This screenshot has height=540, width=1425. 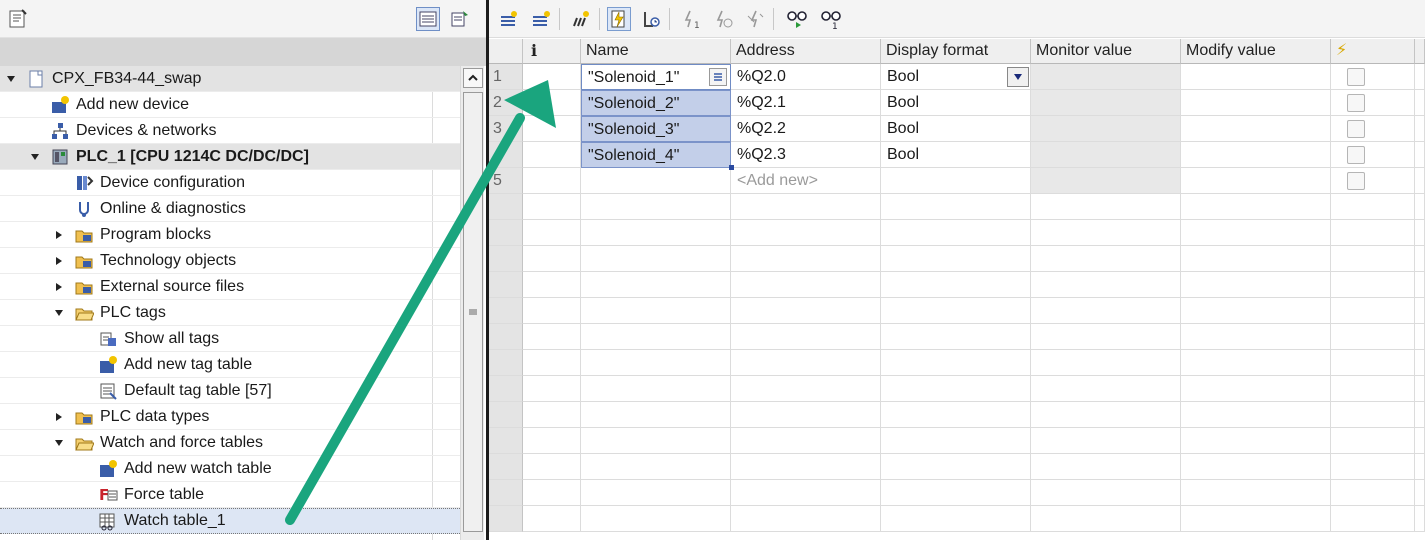 What do you see at coordinates (755, 19) in the screenshot?
I see `enable-peripheral-icon` at bounding box center [755, 19].